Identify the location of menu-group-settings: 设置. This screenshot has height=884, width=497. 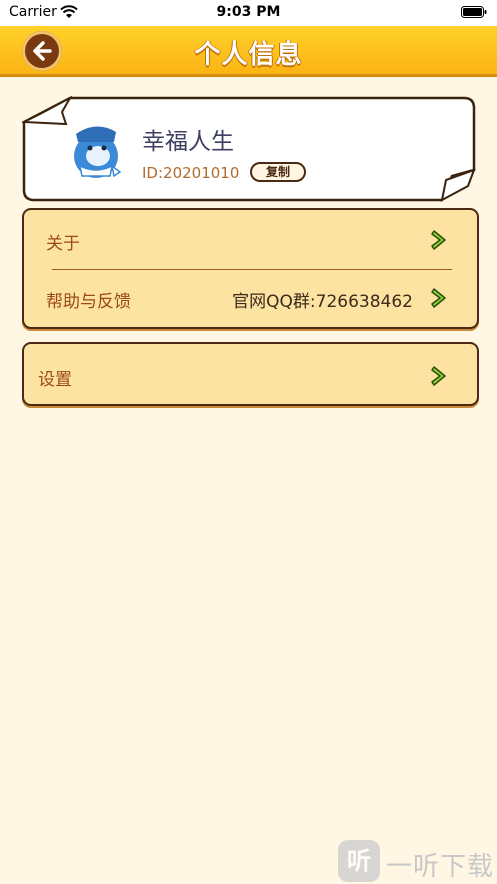
(250, 374).